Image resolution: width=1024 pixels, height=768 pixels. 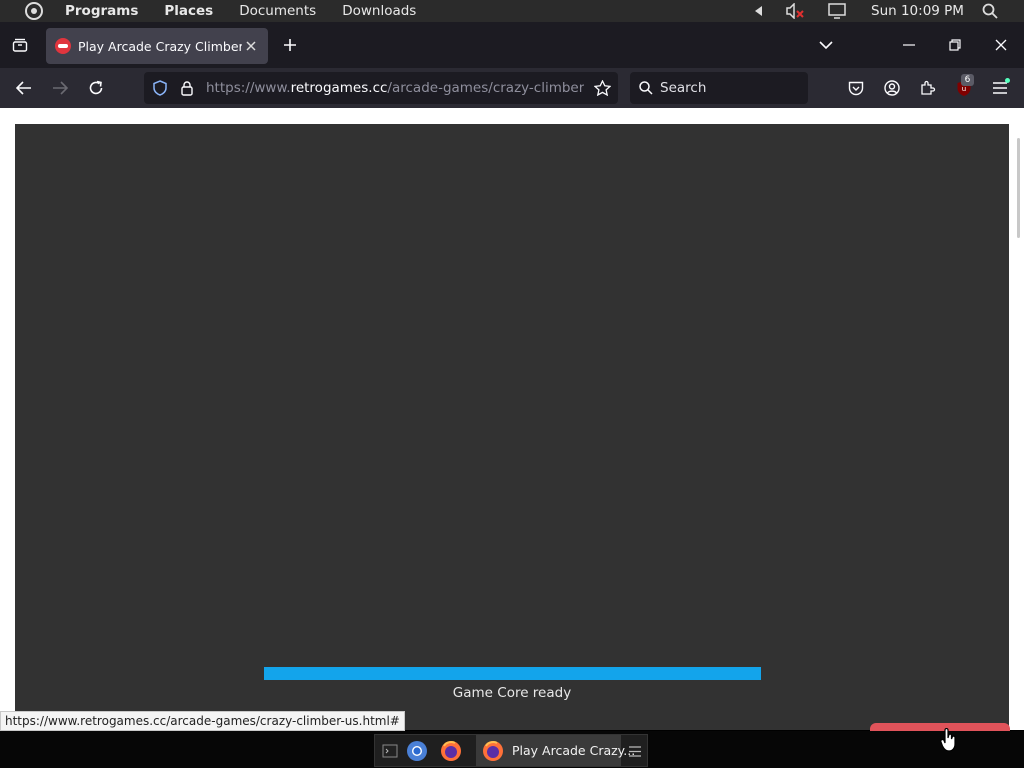 I want to click on back-arrow-icon, so click(x=24, y=88).